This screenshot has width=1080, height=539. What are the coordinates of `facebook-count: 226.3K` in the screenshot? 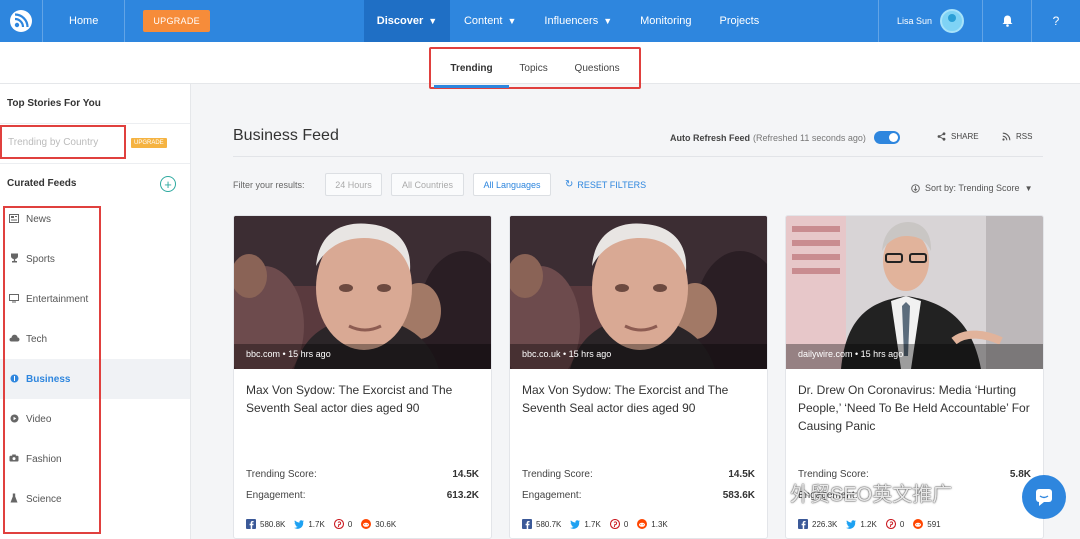 It's located at (825, 524).